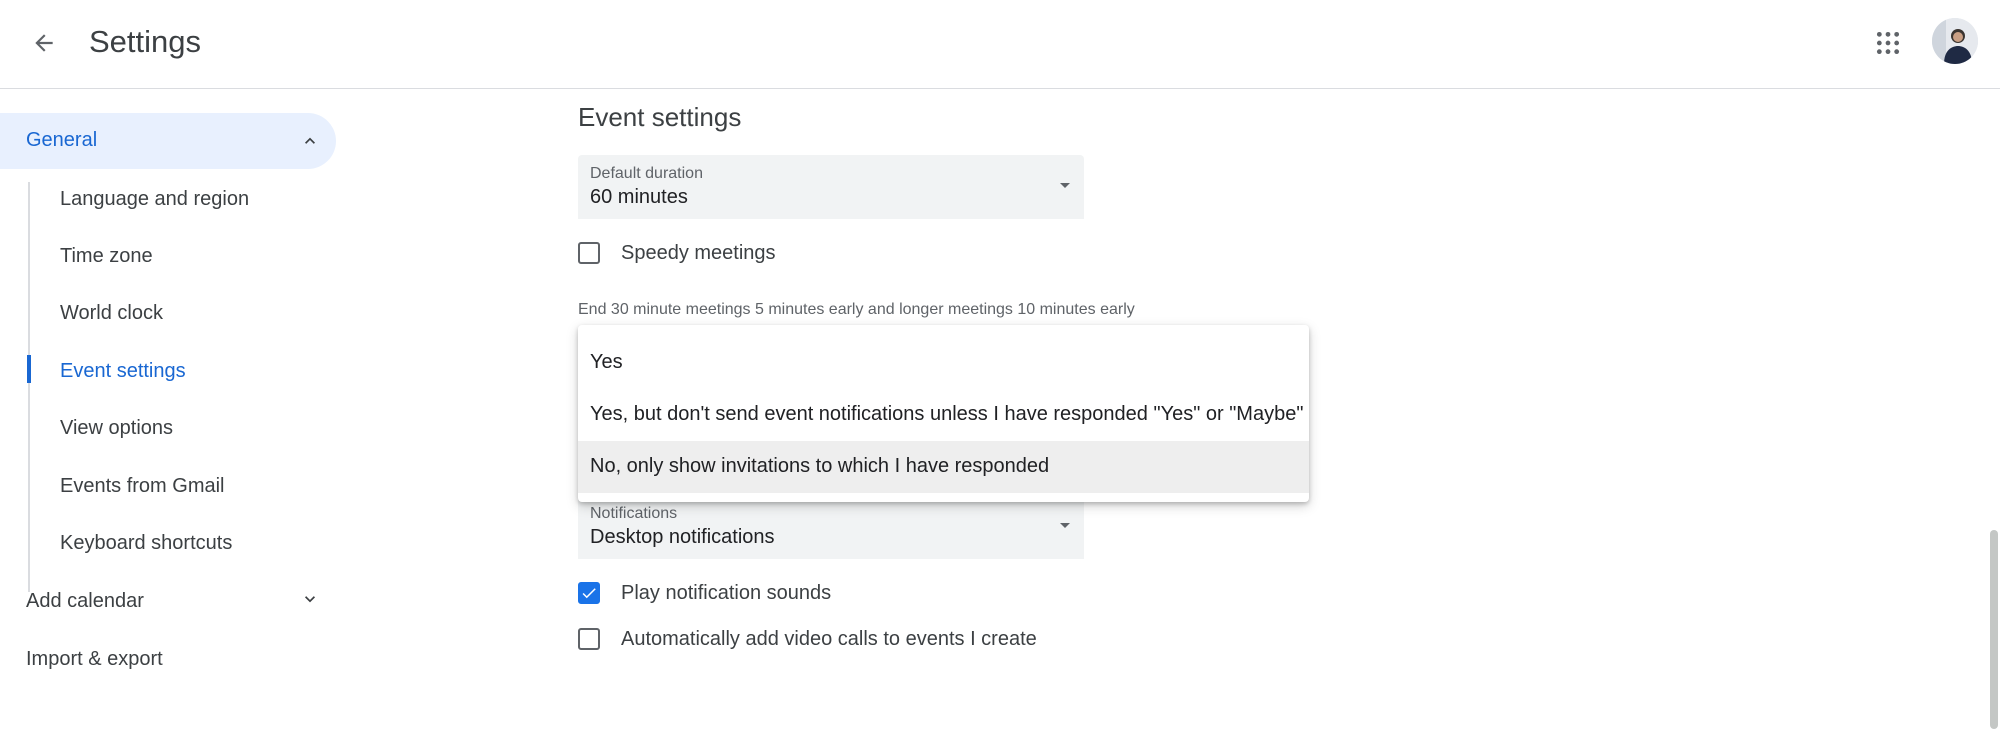 The image size is (2000, 729). I want to click on apps-grid-icon, so click(1888, 43).